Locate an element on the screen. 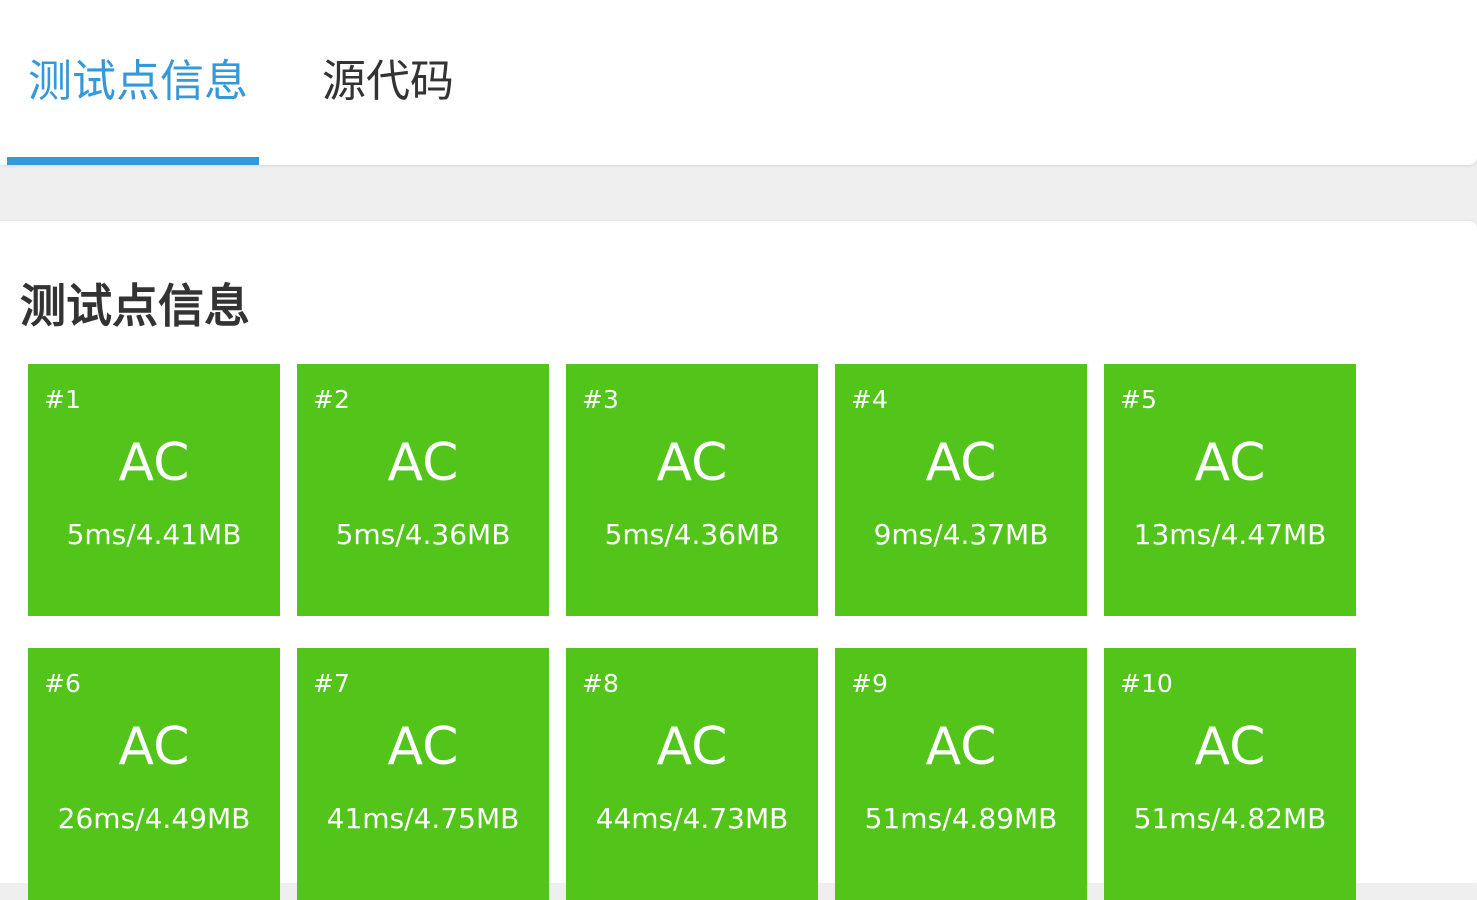 This screenshot has width=1477, height=900. test-case-card: #9 AC 51ms/4.89MB is located at coordinates (961, 774).